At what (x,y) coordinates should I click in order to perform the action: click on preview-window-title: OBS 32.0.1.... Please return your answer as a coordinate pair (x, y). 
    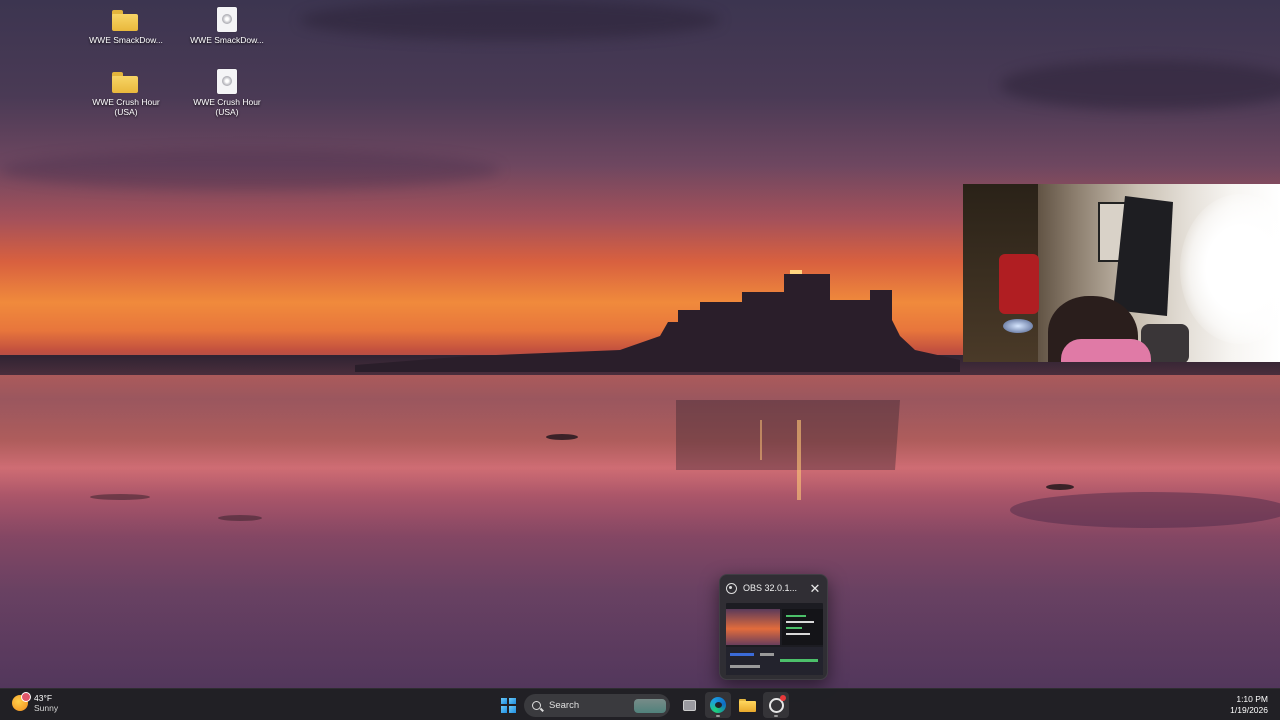
    Looking at the image, I should click on (770, 588).